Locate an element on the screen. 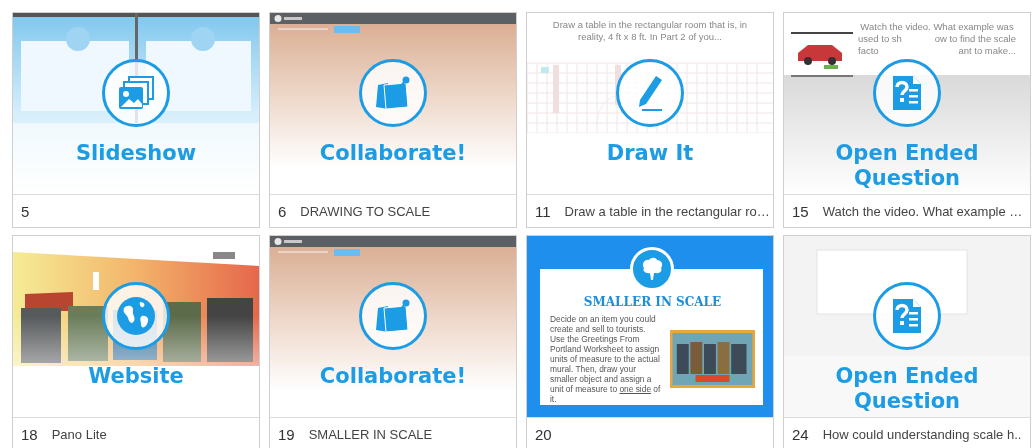 Image resolution: width=1033 pixels, height=448 pixels. slide-number: 18 is located at coordinates (29, 434).